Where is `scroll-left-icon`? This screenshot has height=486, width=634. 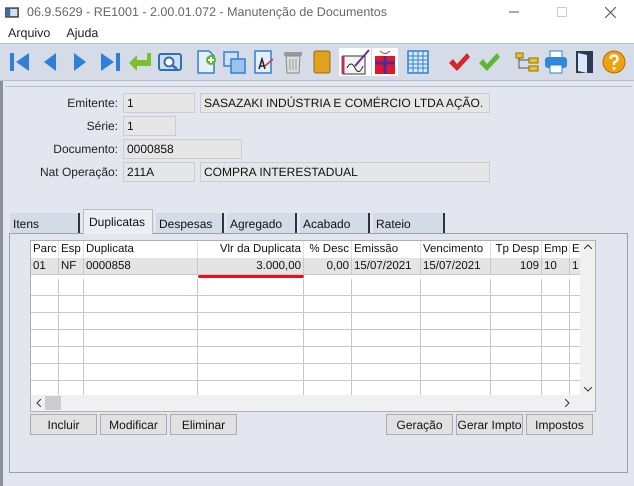
scroll-left-icon is located at coordinates (38, 403).